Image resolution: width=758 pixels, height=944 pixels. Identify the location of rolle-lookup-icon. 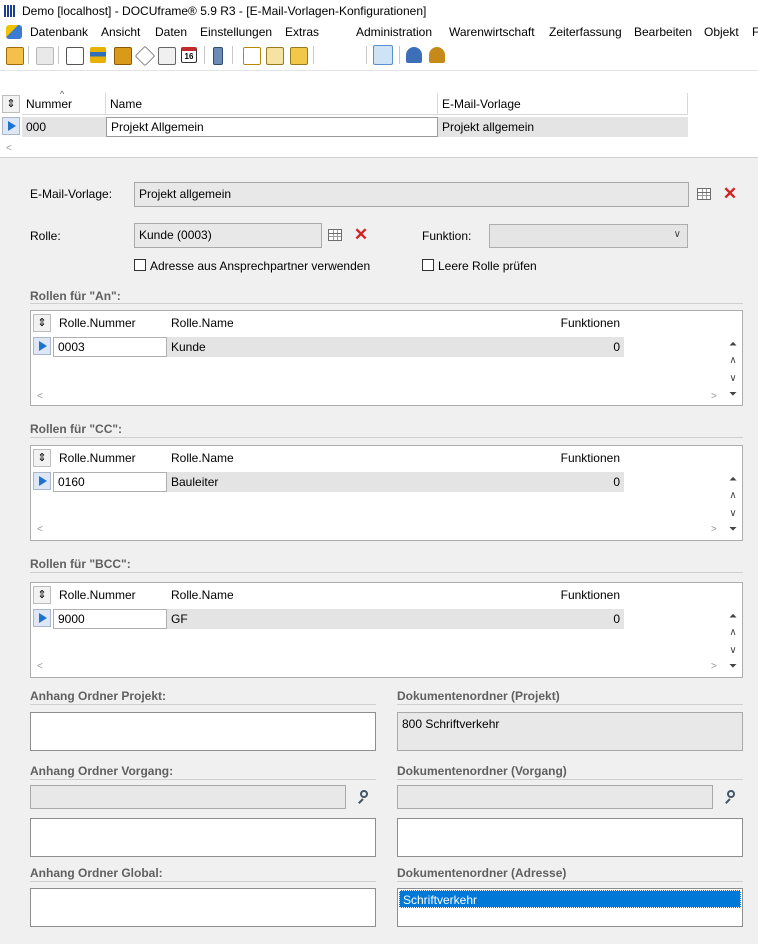
(335, 235).